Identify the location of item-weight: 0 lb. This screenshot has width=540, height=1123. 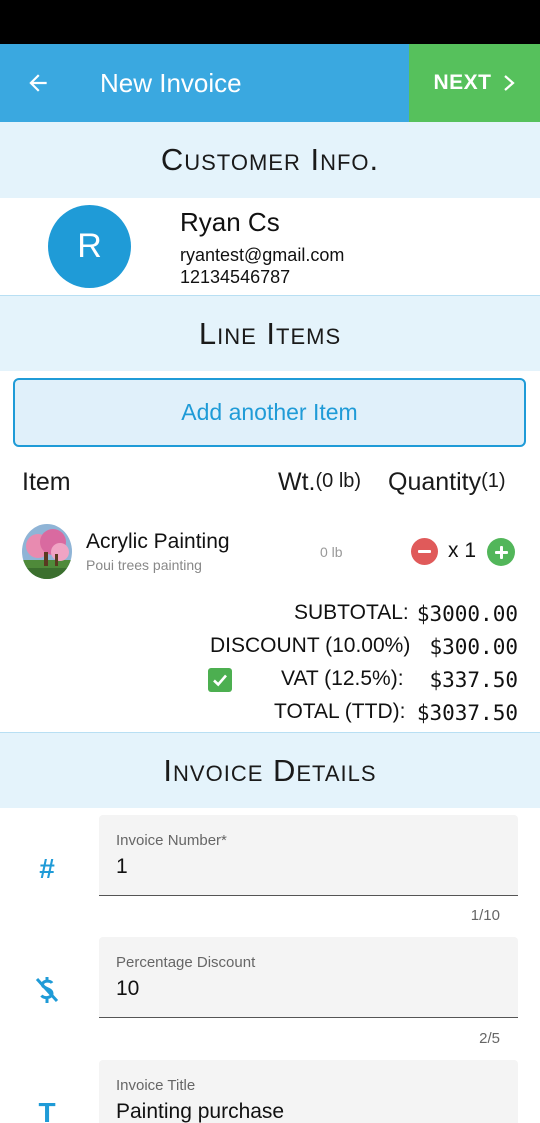
(331, 552).